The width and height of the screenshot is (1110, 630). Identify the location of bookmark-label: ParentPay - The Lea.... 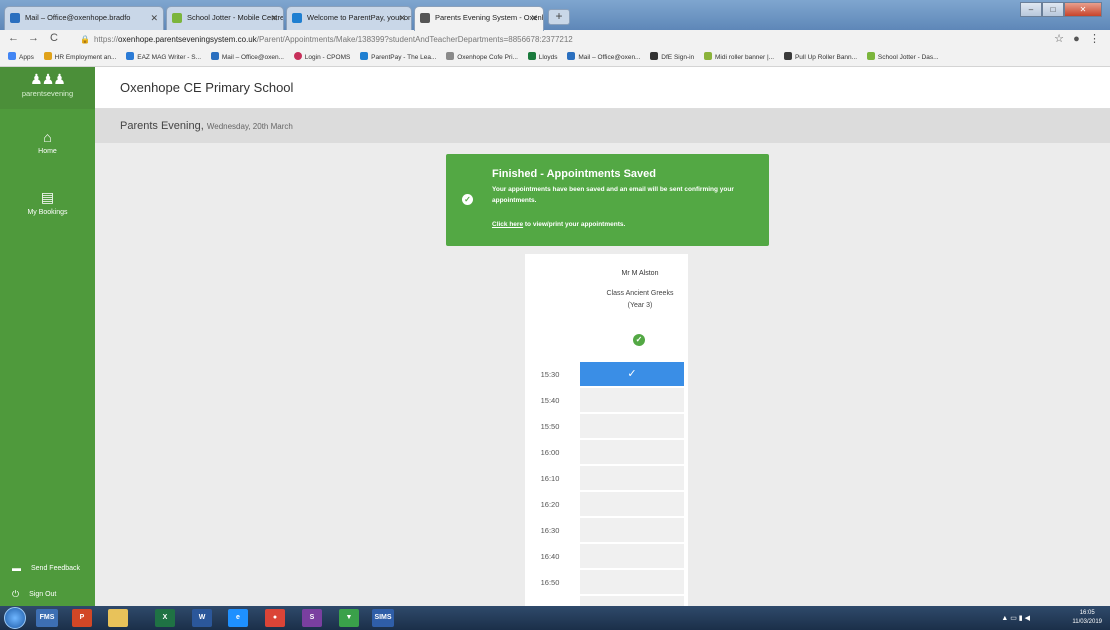
(404, 57).